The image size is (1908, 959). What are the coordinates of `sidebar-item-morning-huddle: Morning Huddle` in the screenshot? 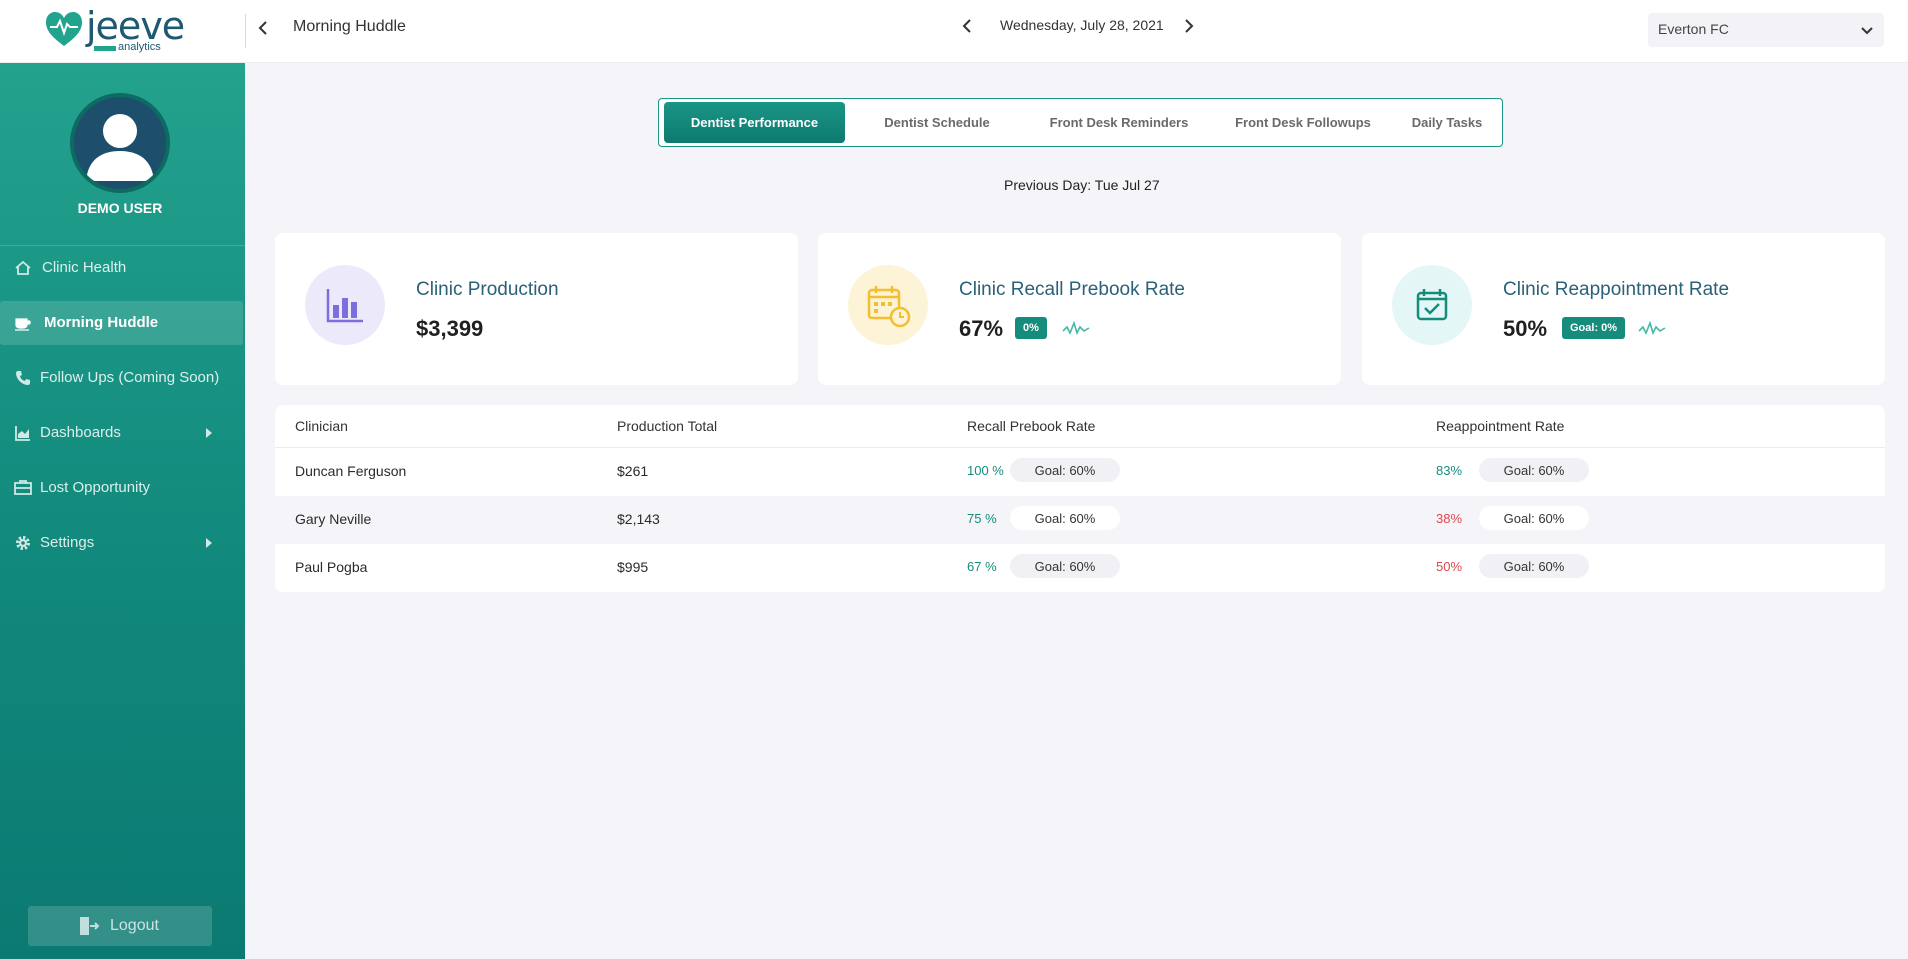 It's located at (121, 323).